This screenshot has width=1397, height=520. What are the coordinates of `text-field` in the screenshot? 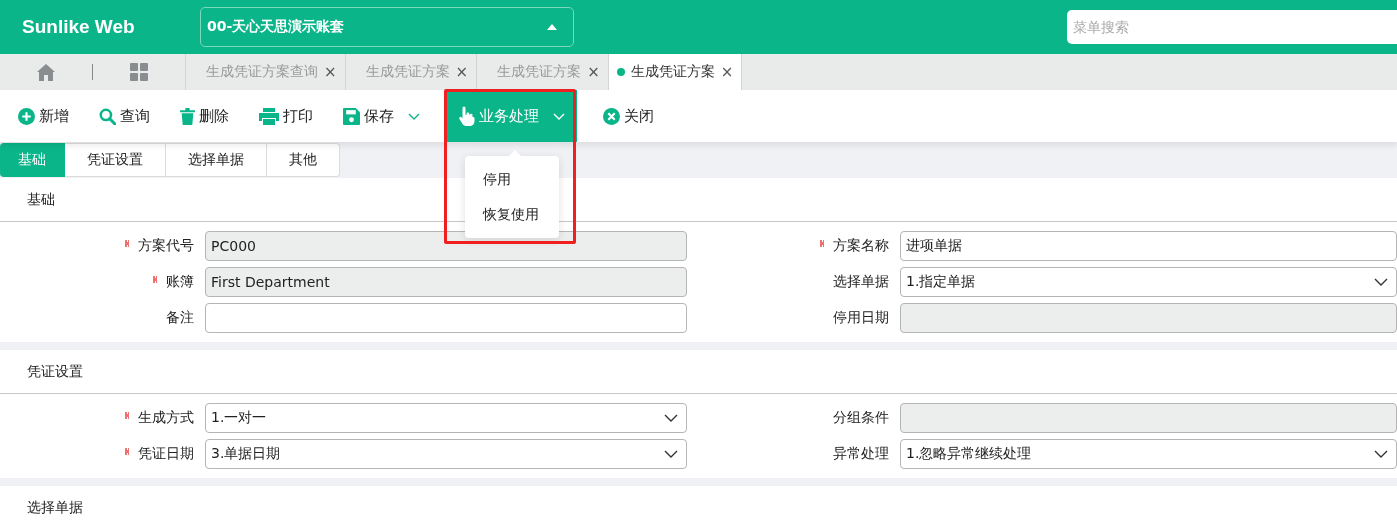 It's located at (446, 318).